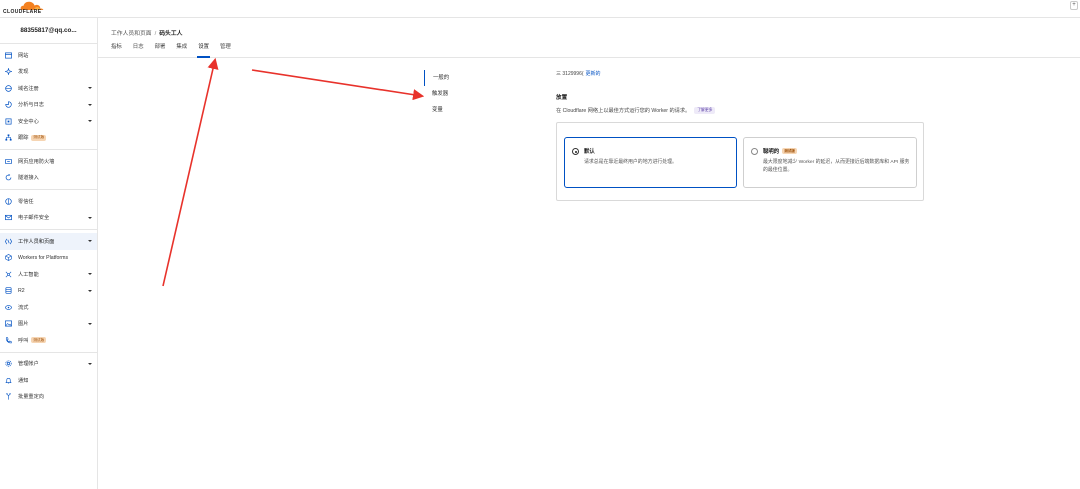 The height and width of the screenshot is (489, 1080). Describe the element at coordinates (25, 8) in the screenshot. I see `cloudflare-logo: CLOUDFLARE` at that location.